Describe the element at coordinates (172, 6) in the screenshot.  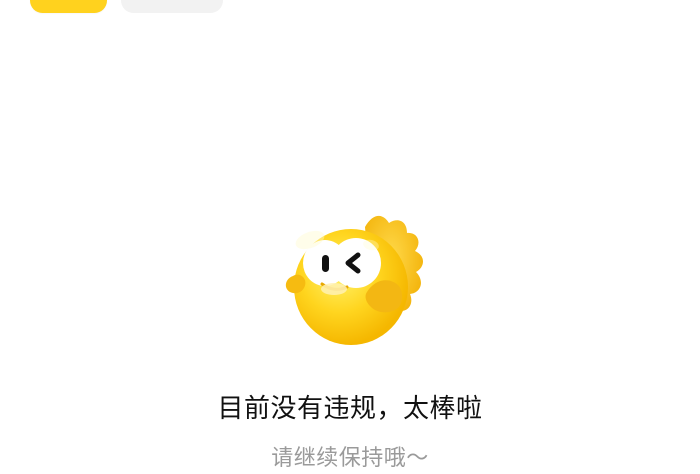
I see `tab-inactive` at that location.